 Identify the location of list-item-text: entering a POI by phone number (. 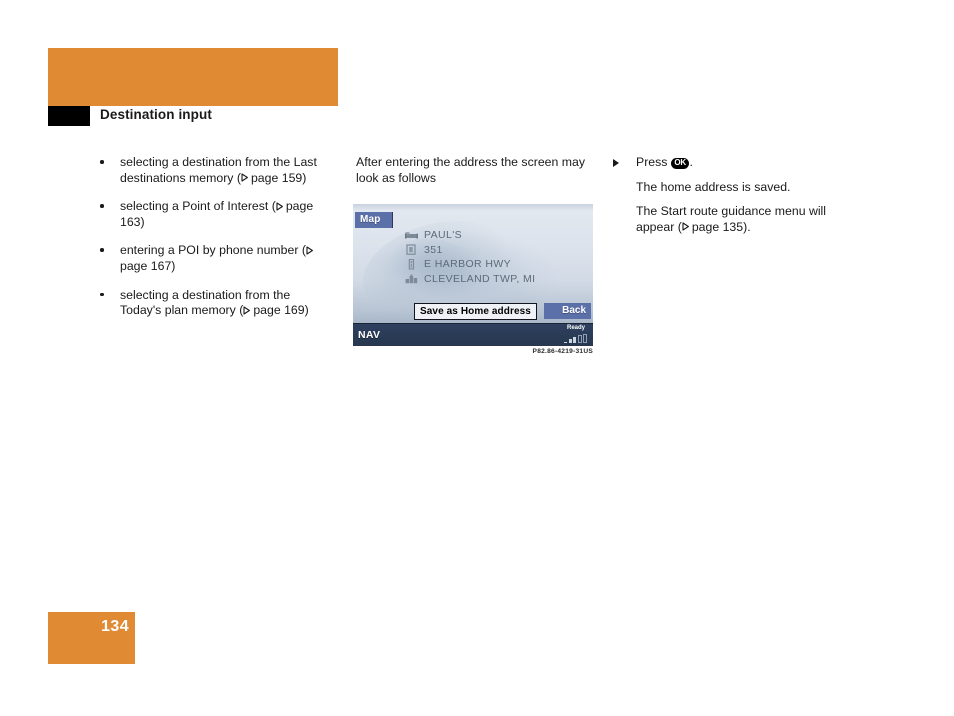
(213, 250).